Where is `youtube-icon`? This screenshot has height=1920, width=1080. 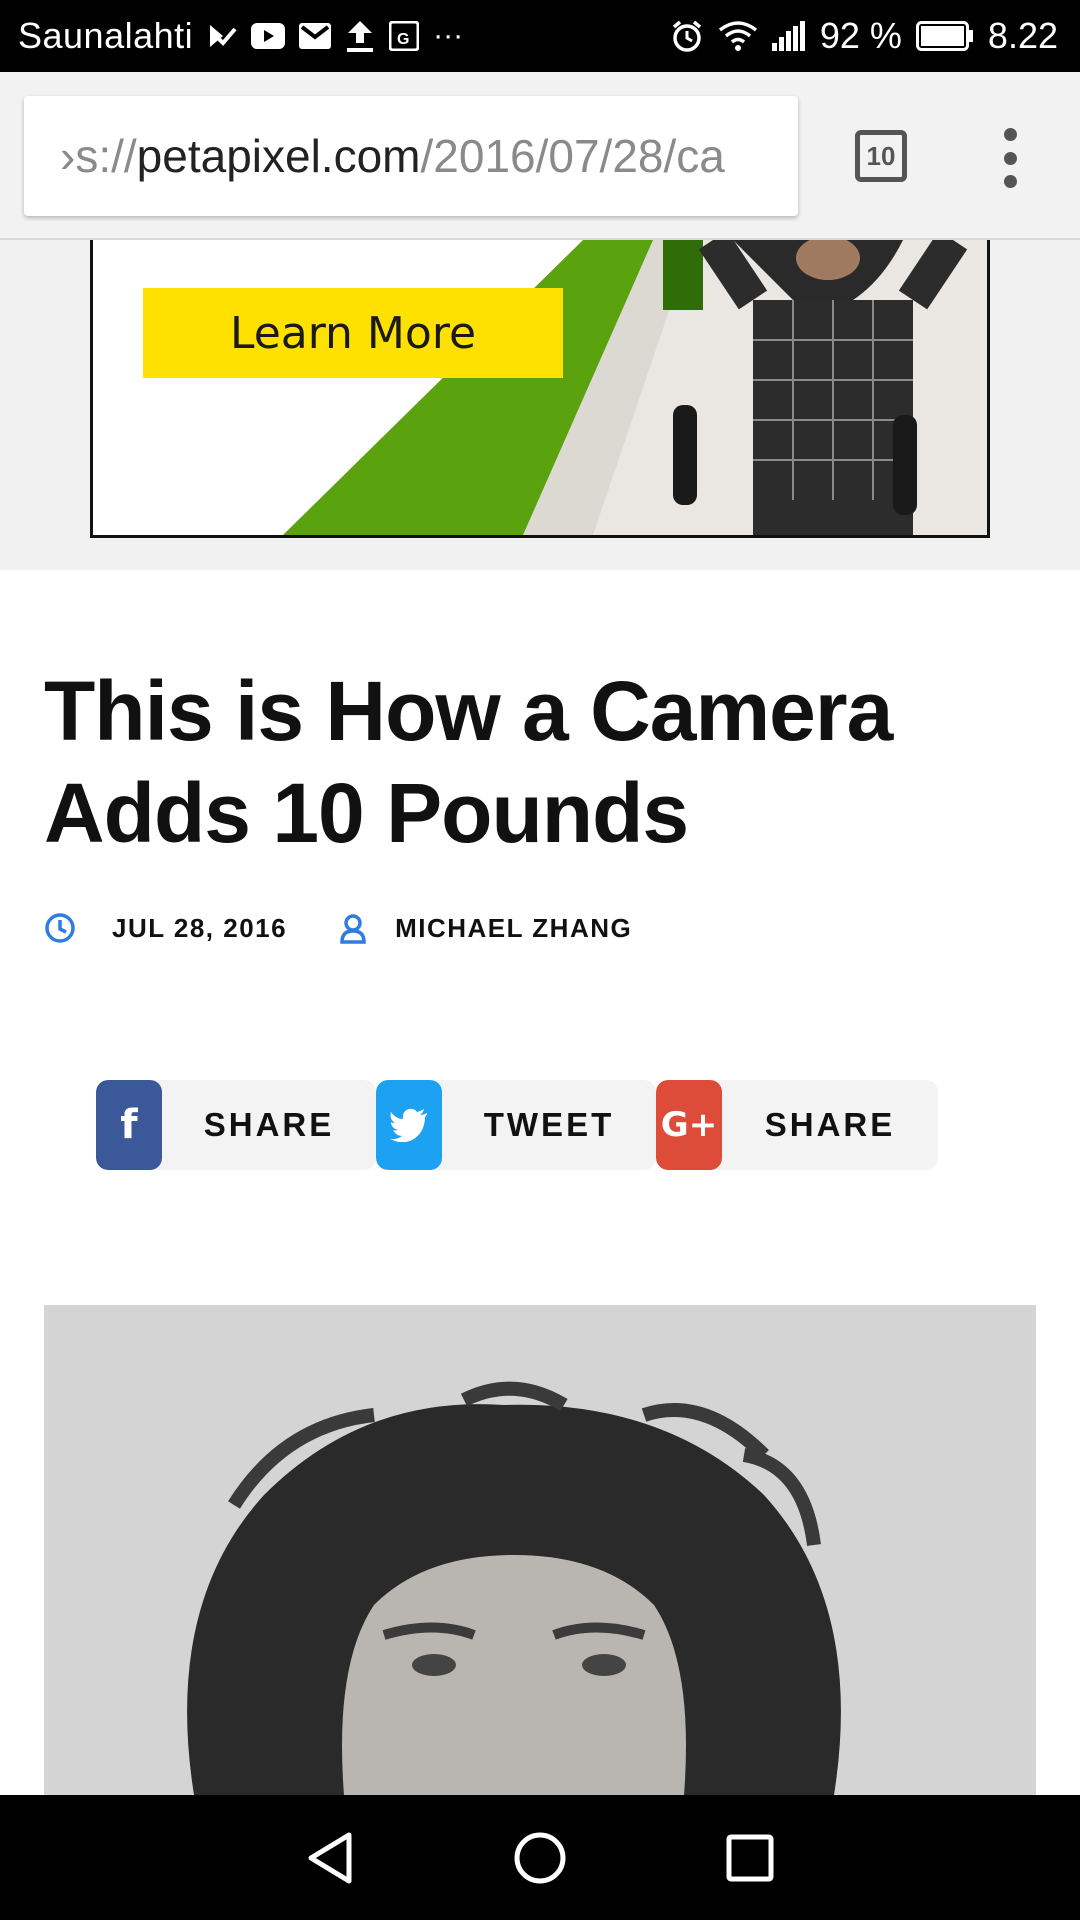 youtube-icon is located at coordinates (268, 36).